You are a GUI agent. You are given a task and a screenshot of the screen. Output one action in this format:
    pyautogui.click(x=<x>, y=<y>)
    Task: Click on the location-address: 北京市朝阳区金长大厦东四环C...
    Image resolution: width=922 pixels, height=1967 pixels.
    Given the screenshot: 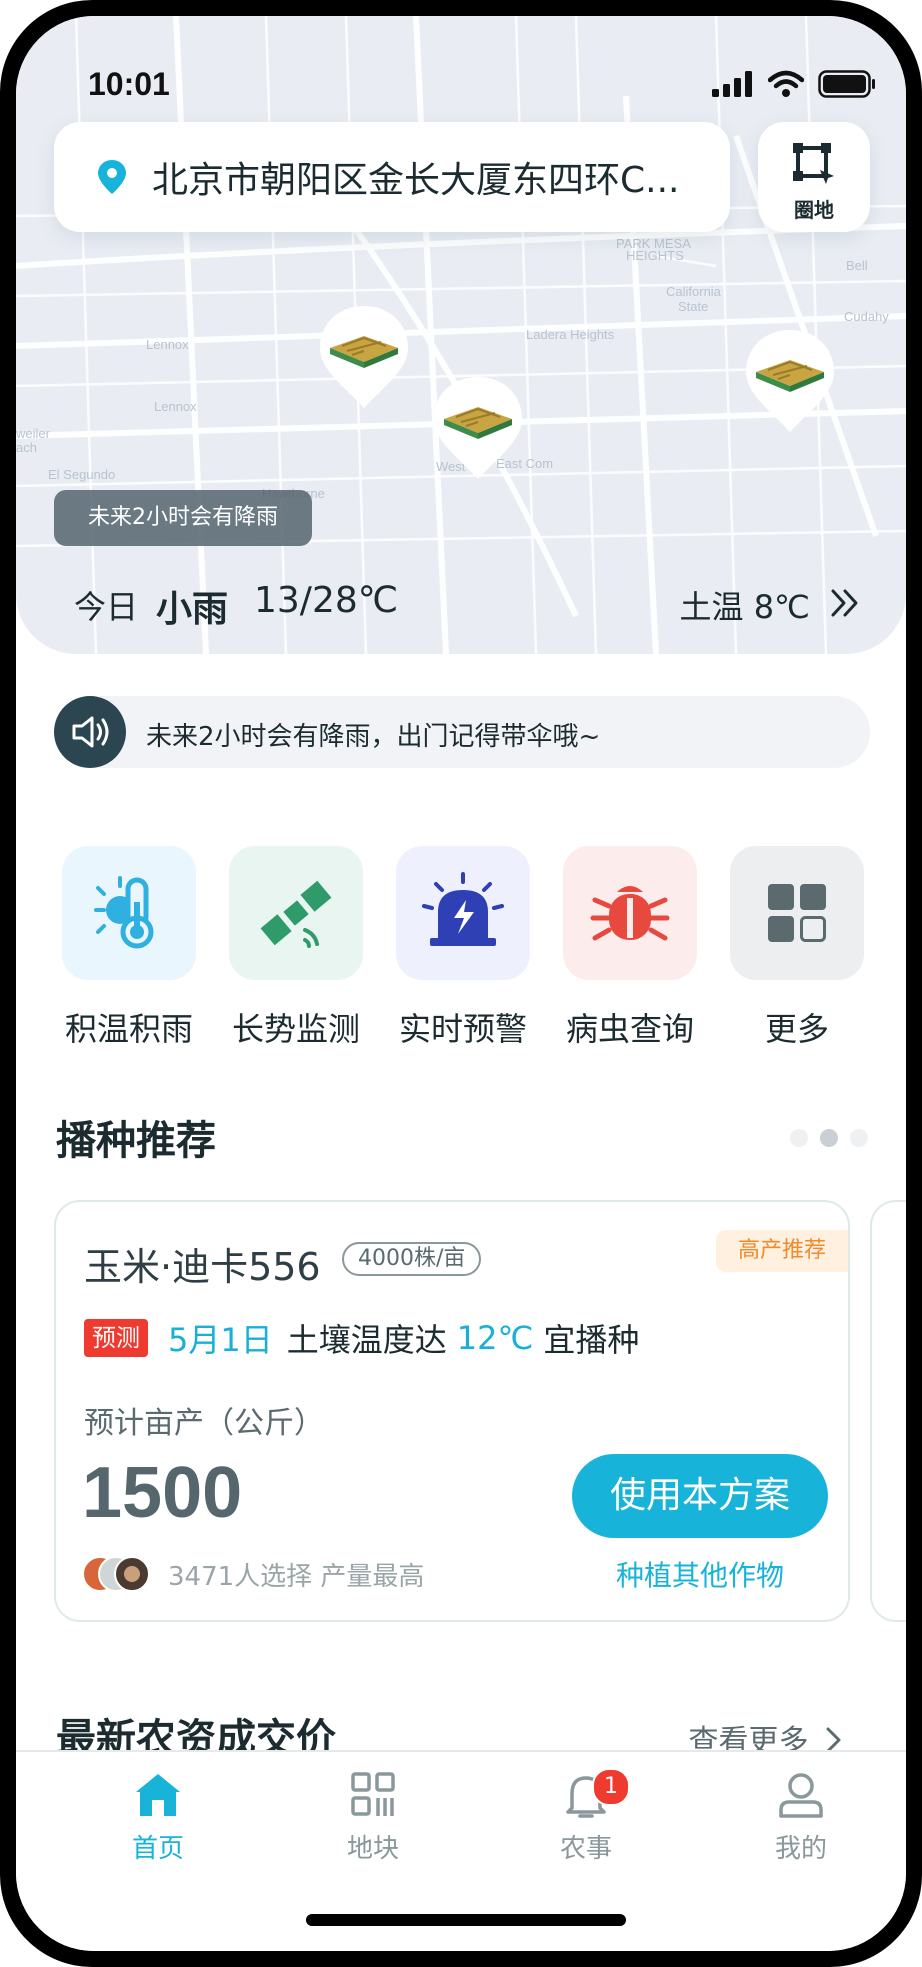 What is the action you would take?
    pyautogui.click(x=416, y=180)
    